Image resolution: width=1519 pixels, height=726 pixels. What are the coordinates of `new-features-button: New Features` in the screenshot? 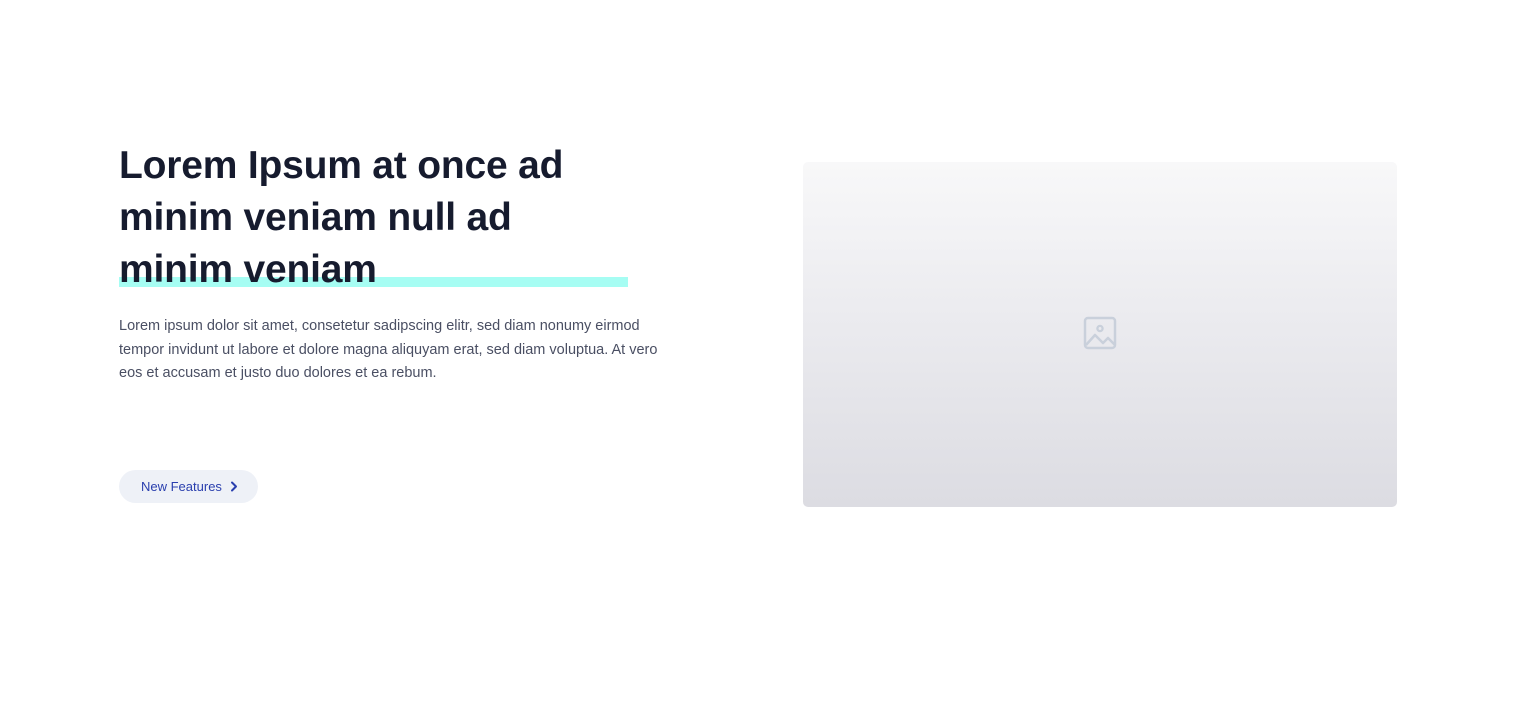 It's located at (188, 486).